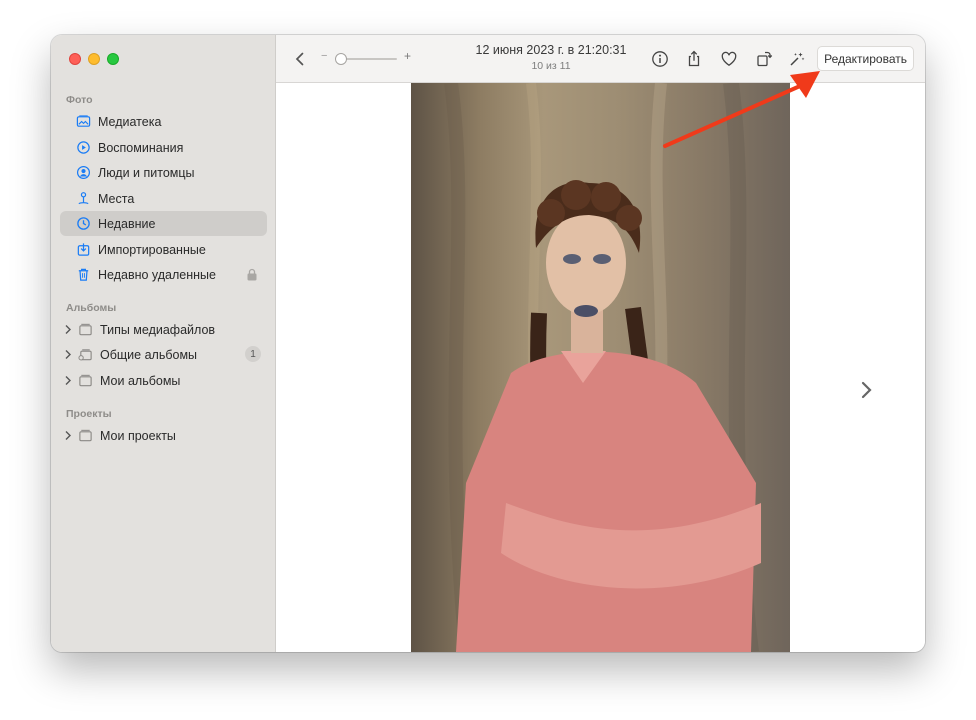 Image resolution: width=976 pixels, height=720 pixels. I want to click on share-button, so click(694, 59).